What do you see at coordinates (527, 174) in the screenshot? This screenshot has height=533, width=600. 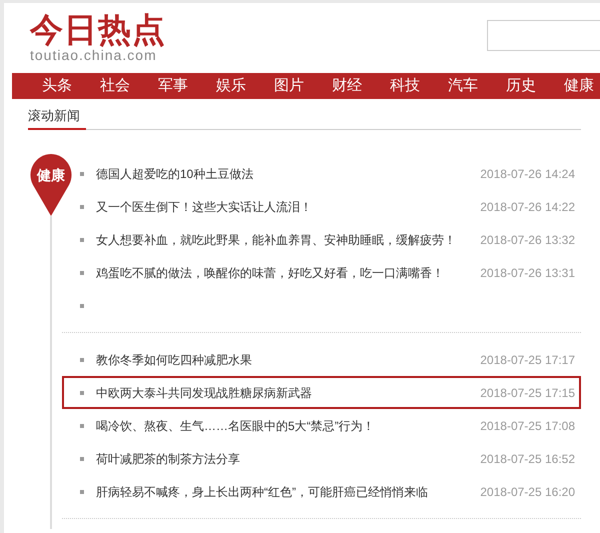 I see `news-time: 2018-07-26 14:24` at bounding box center [527, 174].